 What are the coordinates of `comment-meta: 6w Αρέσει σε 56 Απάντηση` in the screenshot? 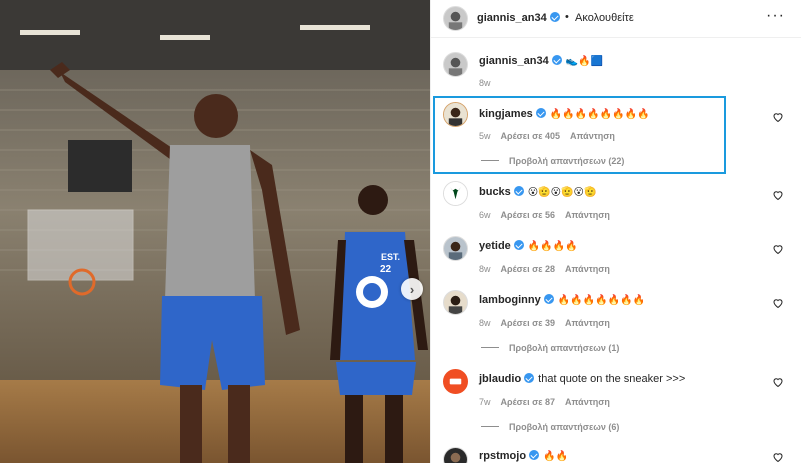 It's located at (549, 215).